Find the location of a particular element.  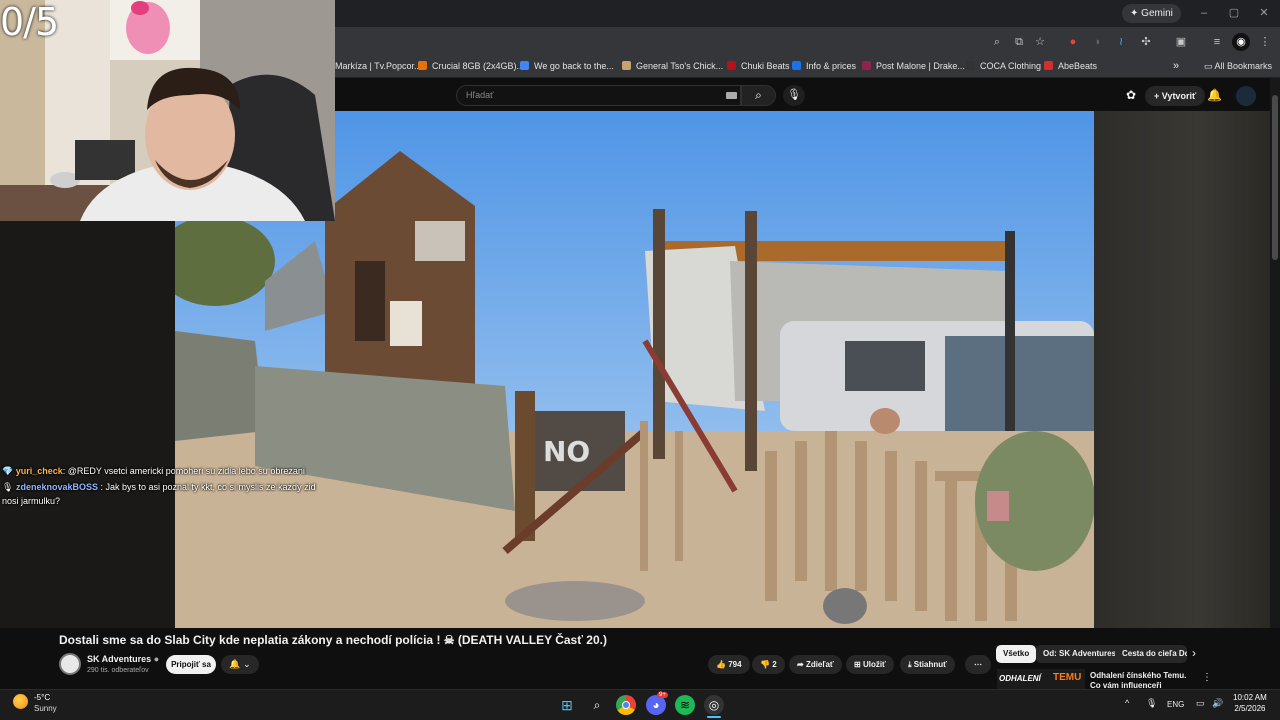

language-indicator: ENG is located at coordinates (1175, 704).